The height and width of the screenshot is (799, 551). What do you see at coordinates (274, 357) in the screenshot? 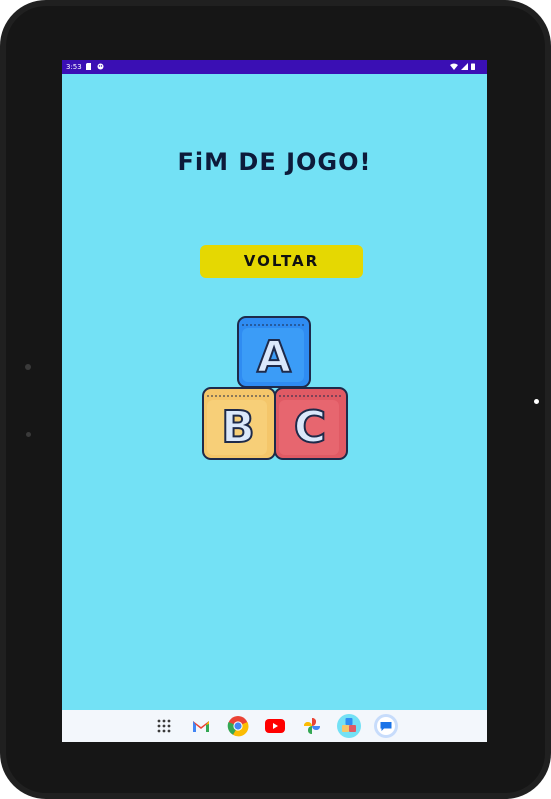
I see `block-letter-a: A` at bounding box center [274, 357].